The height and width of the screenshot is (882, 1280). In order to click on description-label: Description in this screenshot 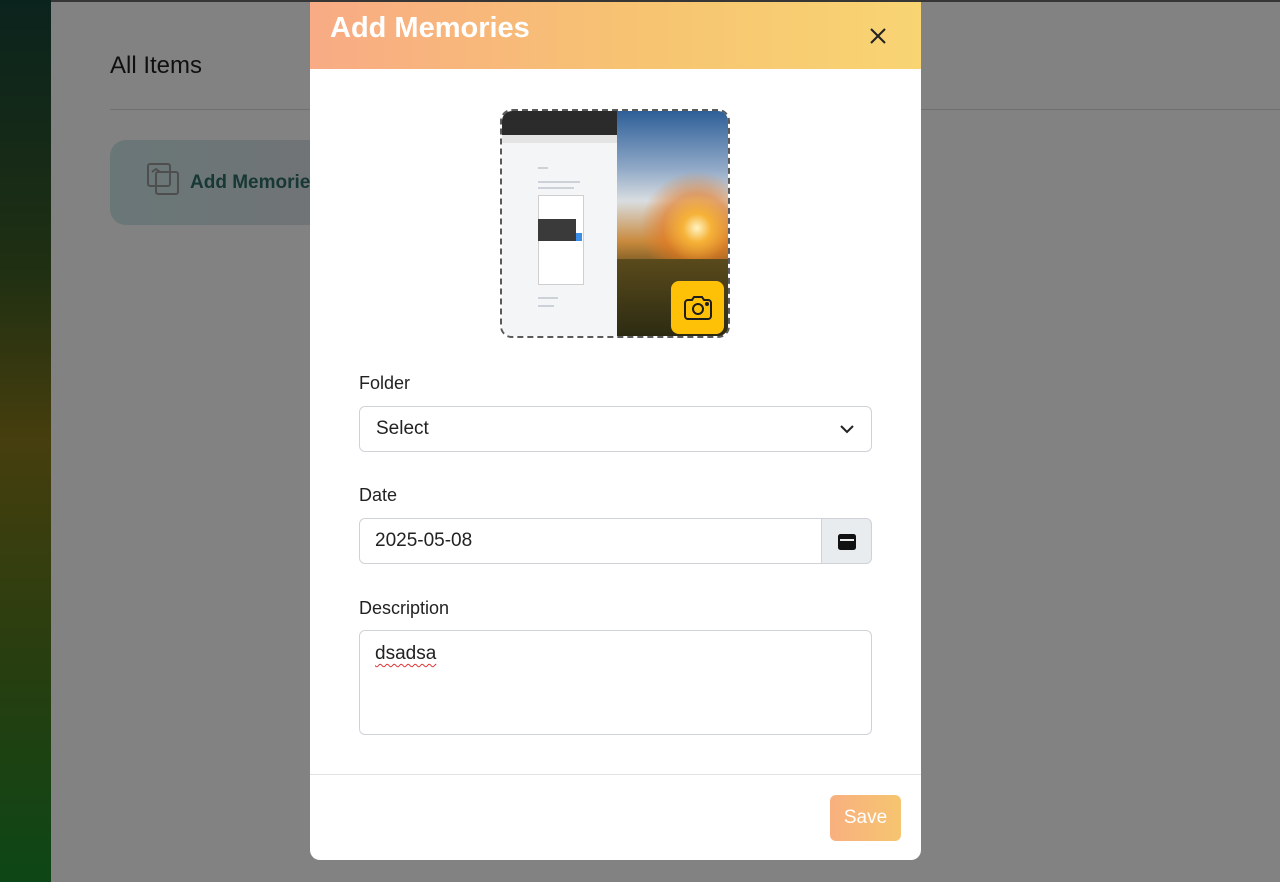, I will do `click(404, 608)`.